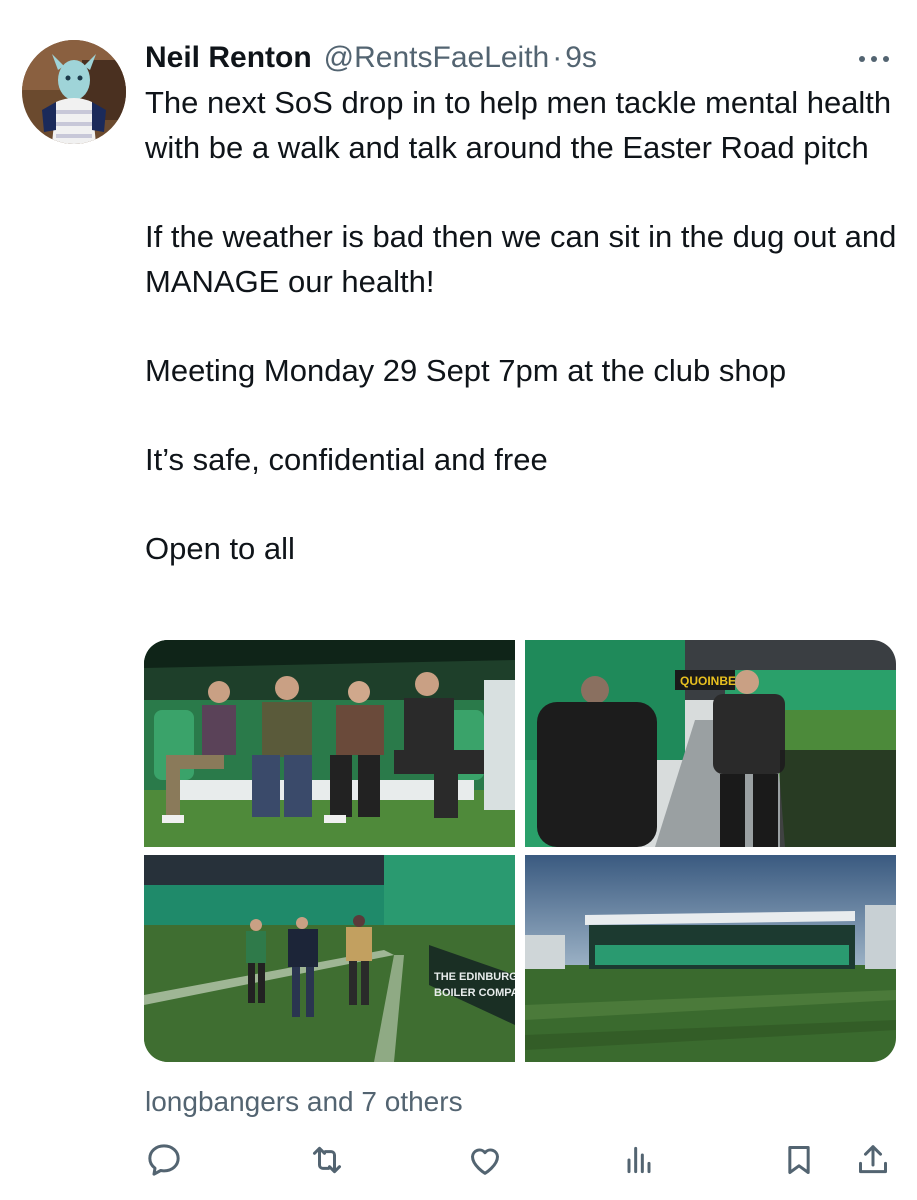  I want to click on bookmark-button, so click(799, 1160).